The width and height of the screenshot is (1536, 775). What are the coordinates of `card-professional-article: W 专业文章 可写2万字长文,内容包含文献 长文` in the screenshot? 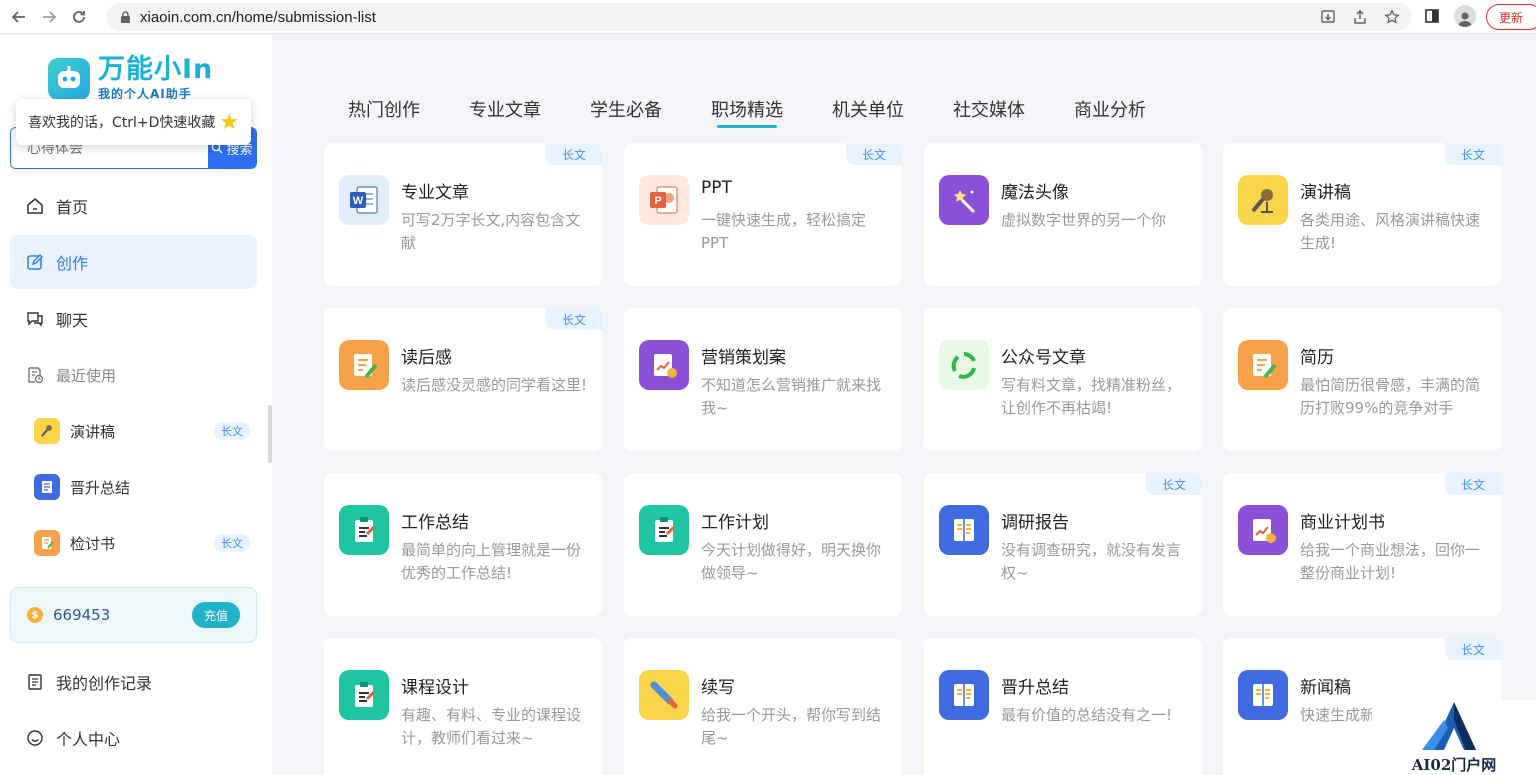 It's located at (463, 214).